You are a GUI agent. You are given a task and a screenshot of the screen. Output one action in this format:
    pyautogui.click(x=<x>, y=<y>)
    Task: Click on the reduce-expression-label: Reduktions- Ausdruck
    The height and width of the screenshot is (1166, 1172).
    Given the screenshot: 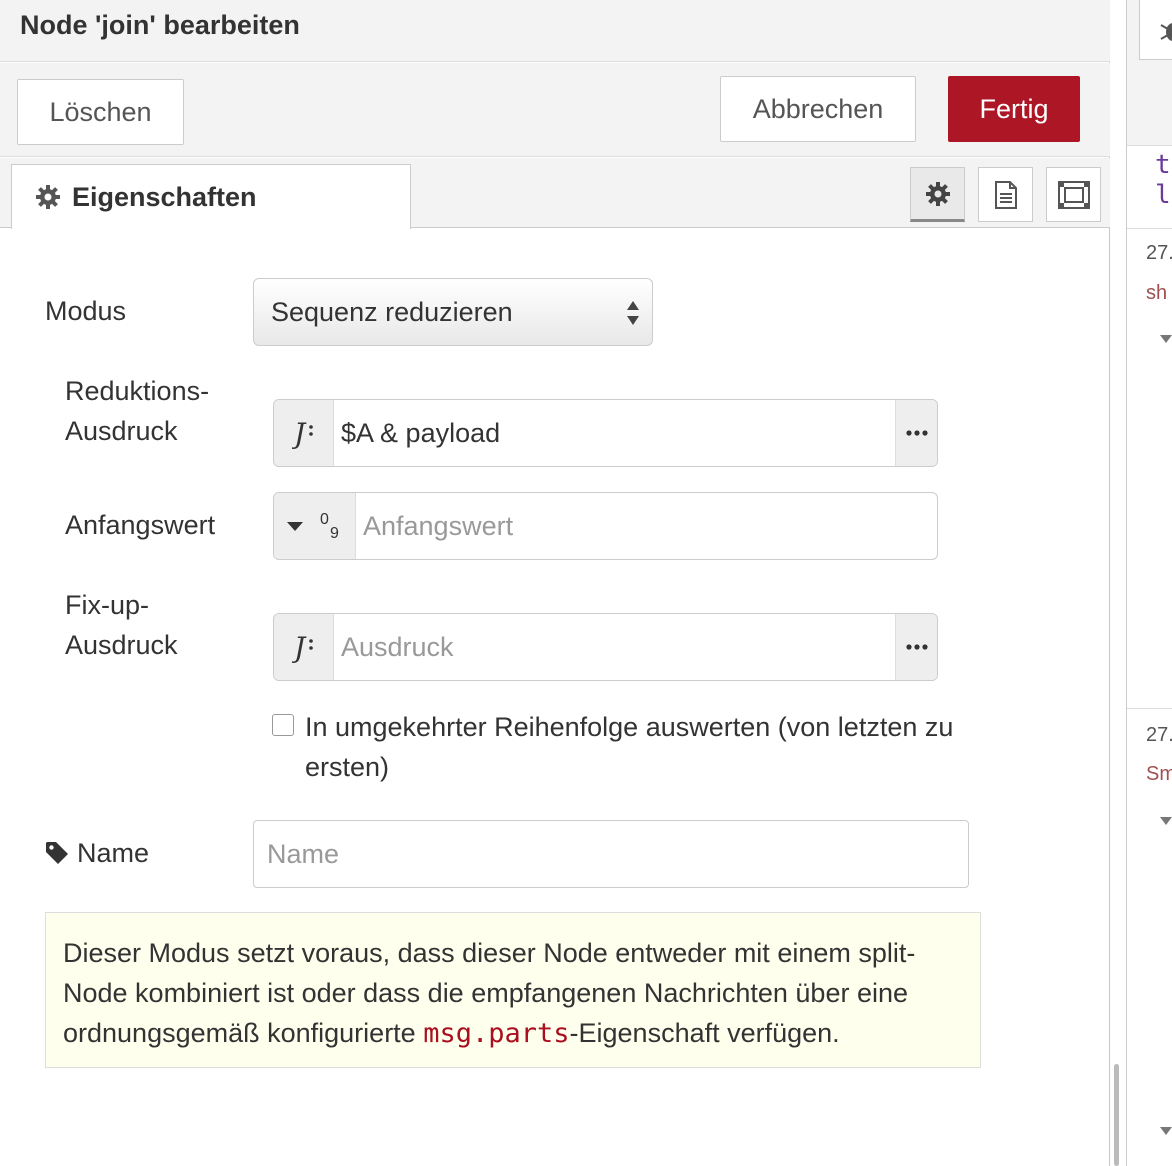 What is the action you would take?
    pyautogui.click(x=137, y=411)
    